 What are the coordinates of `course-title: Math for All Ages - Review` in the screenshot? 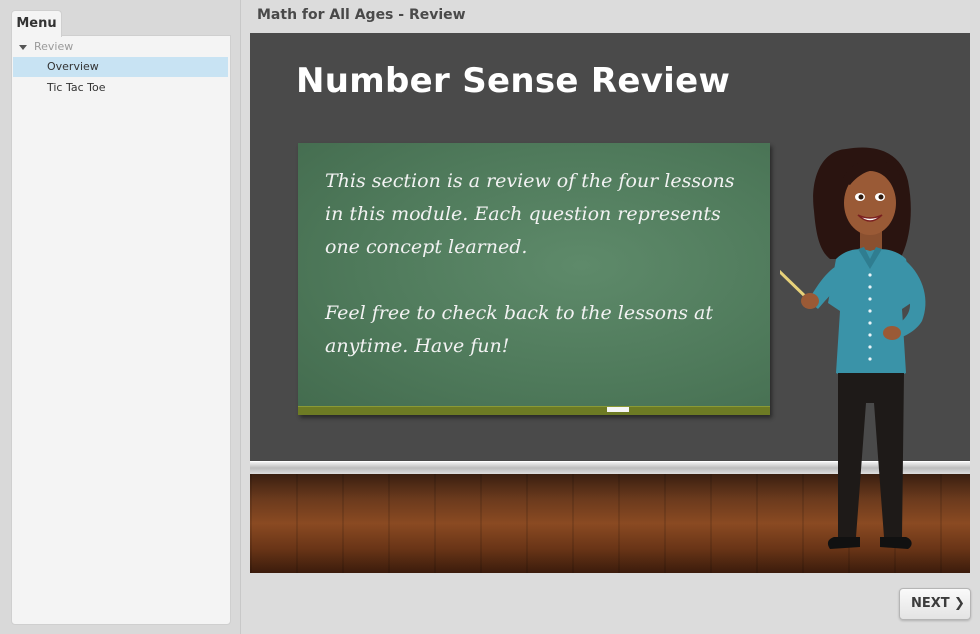 It's located at (361, 15).